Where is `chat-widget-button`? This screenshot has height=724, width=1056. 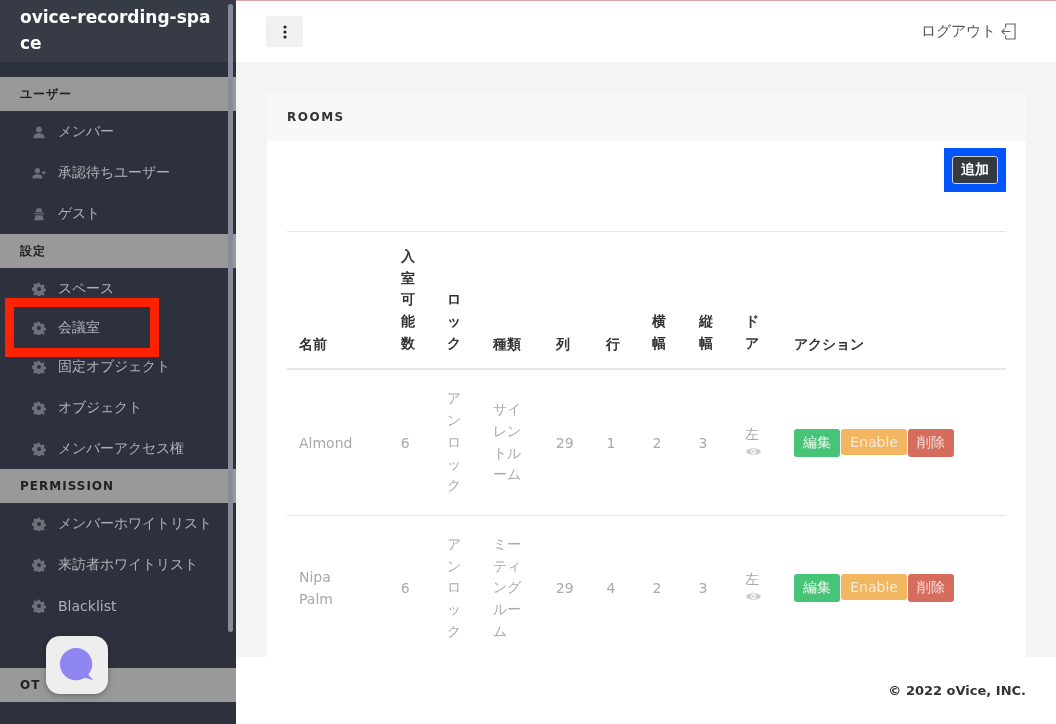 chat-widget-button is located at coordinates (77, 665).